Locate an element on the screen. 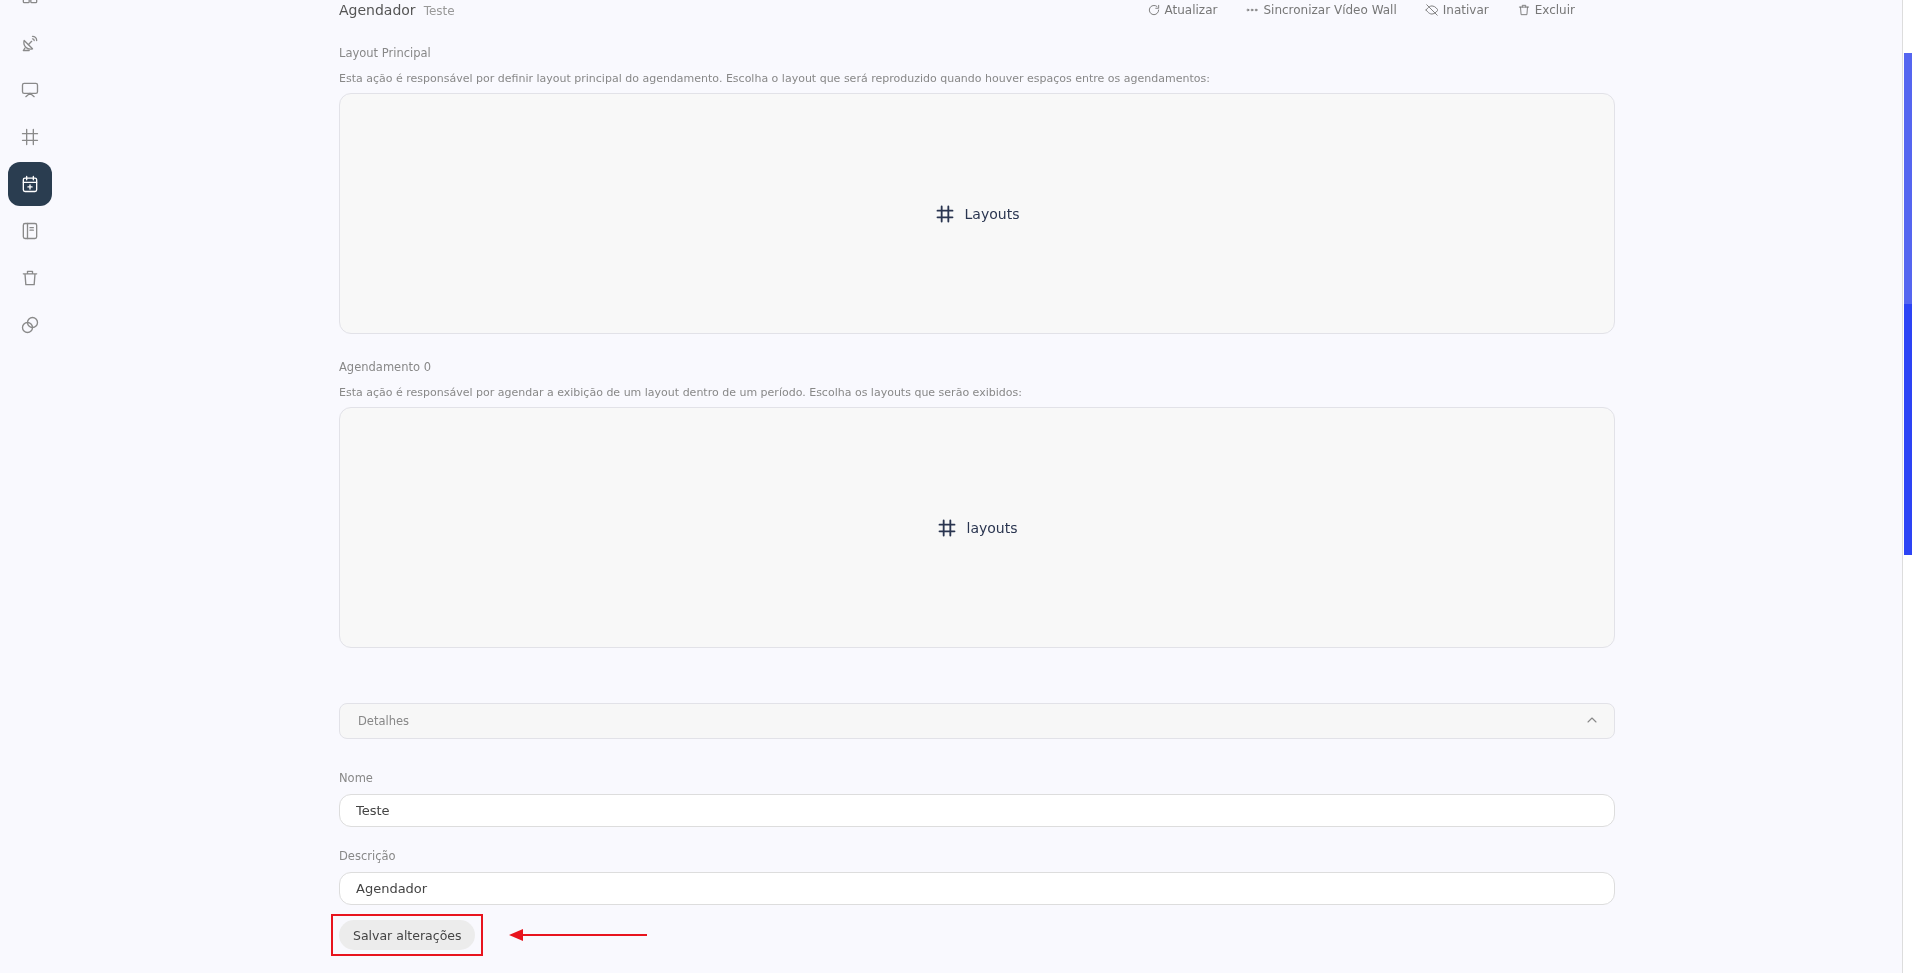  notebook-icon is located at coordinates (30, 231).